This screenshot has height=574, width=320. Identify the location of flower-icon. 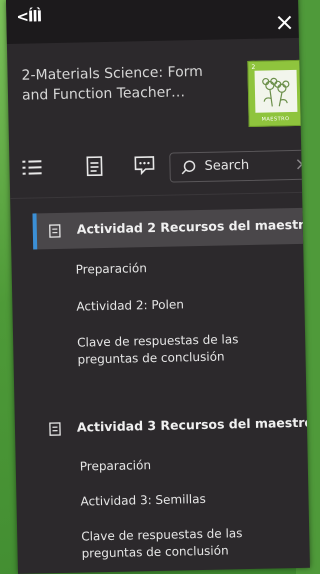
(276, 92).